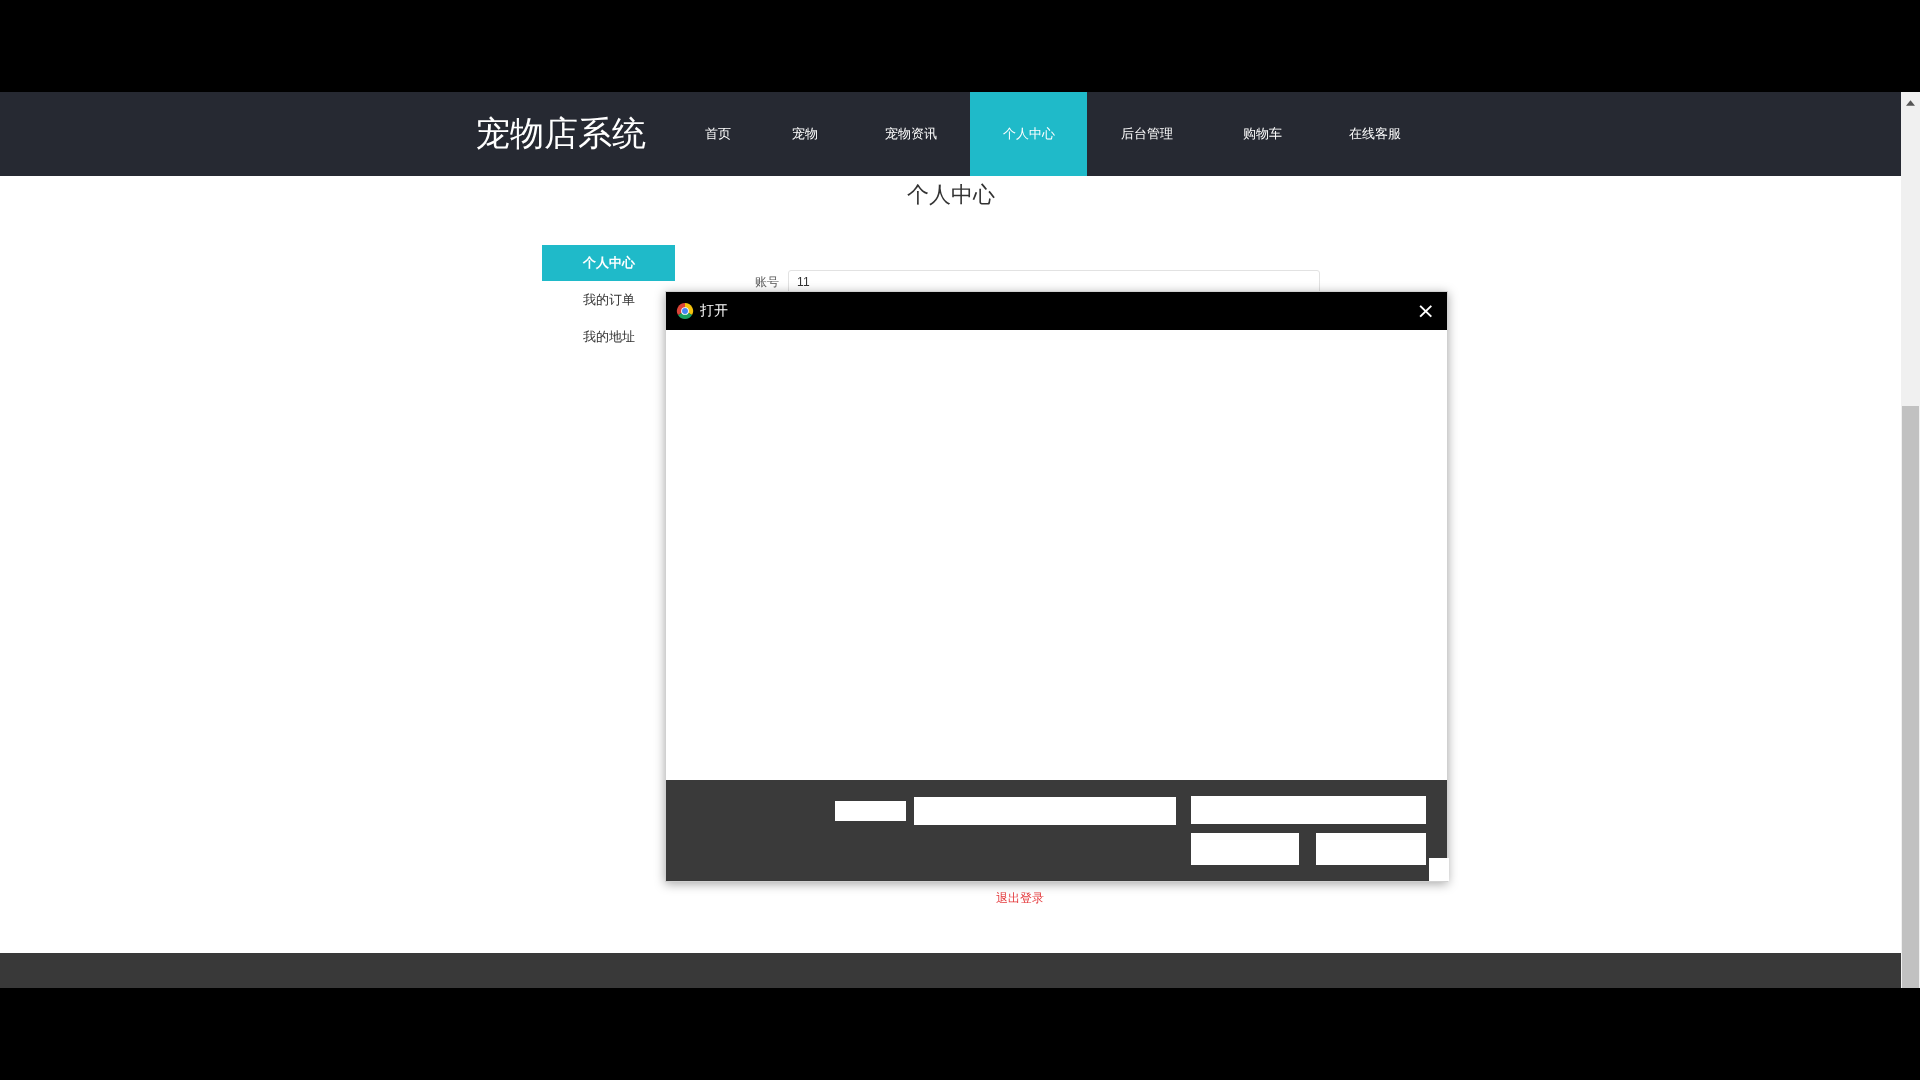 The height and width of the screenshot is (1080, 1920). Describe the element at coordinates (1020, 898) in the screenshot. I see `logout-link: 退出登录` at that location.